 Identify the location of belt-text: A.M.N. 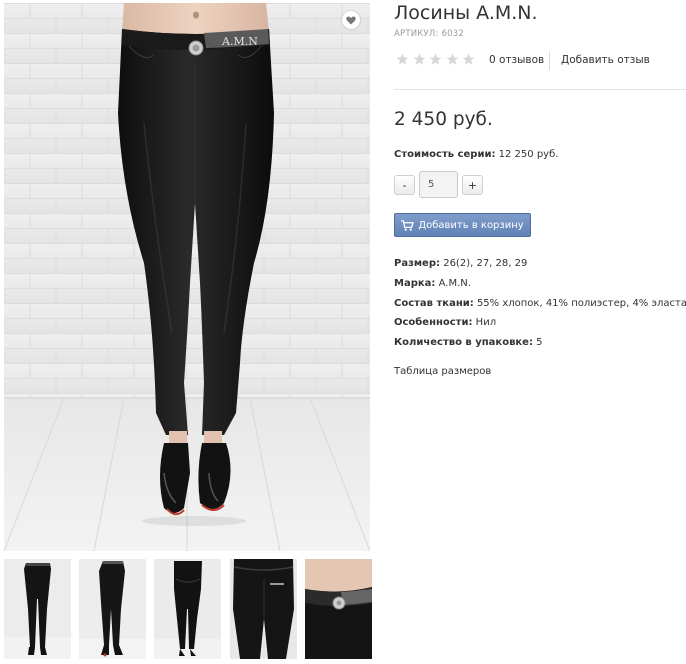
(239, 41).